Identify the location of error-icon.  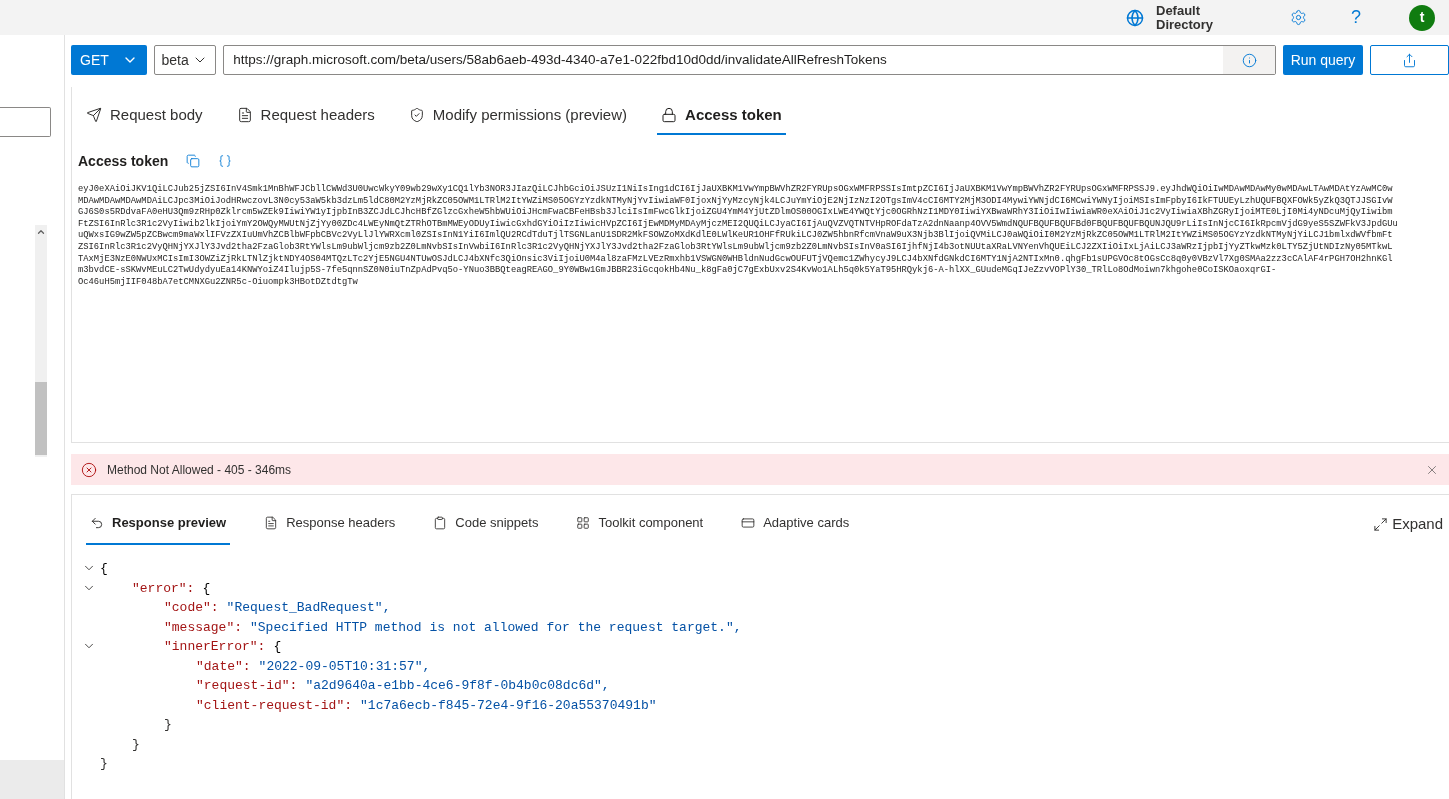
(89, 469).